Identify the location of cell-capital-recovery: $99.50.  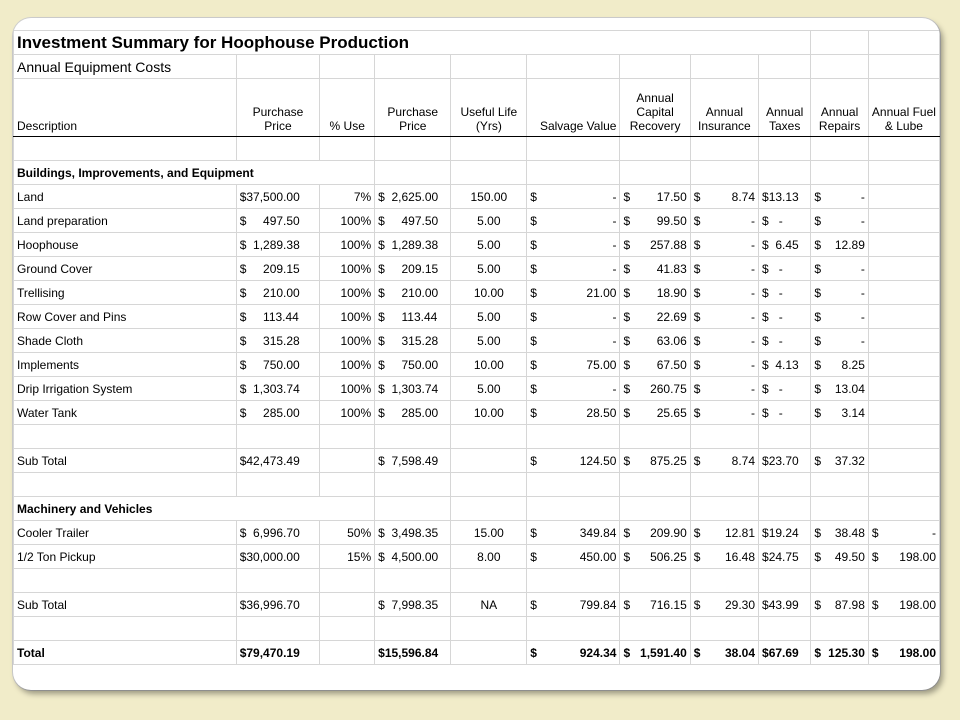
(655, 220).